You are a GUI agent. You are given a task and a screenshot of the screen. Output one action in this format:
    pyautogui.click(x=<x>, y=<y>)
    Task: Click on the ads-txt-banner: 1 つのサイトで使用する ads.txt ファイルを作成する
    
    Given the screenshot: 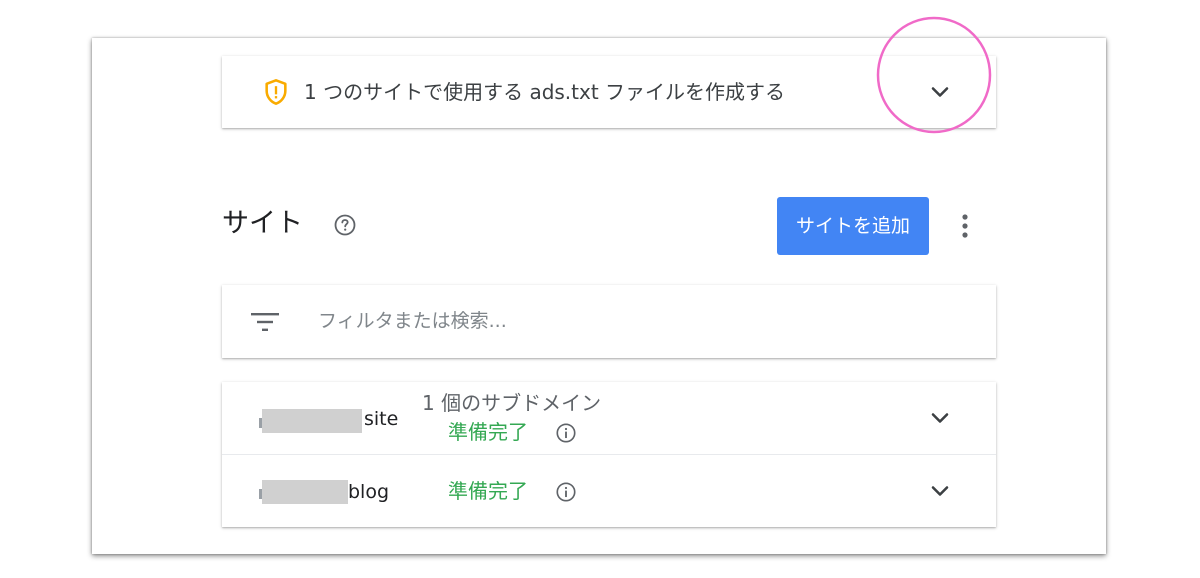 What is the action you would take?
    pyautogui.click(x=609, y=92)
    